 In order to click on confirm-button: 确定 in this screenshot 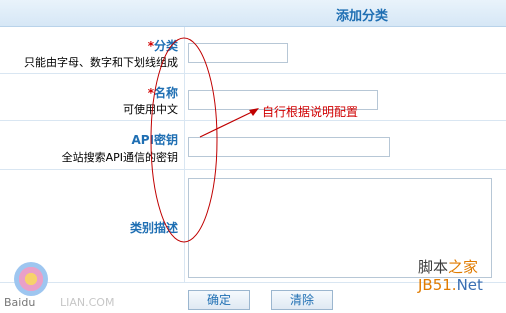, I will do `click(219, 300)`.